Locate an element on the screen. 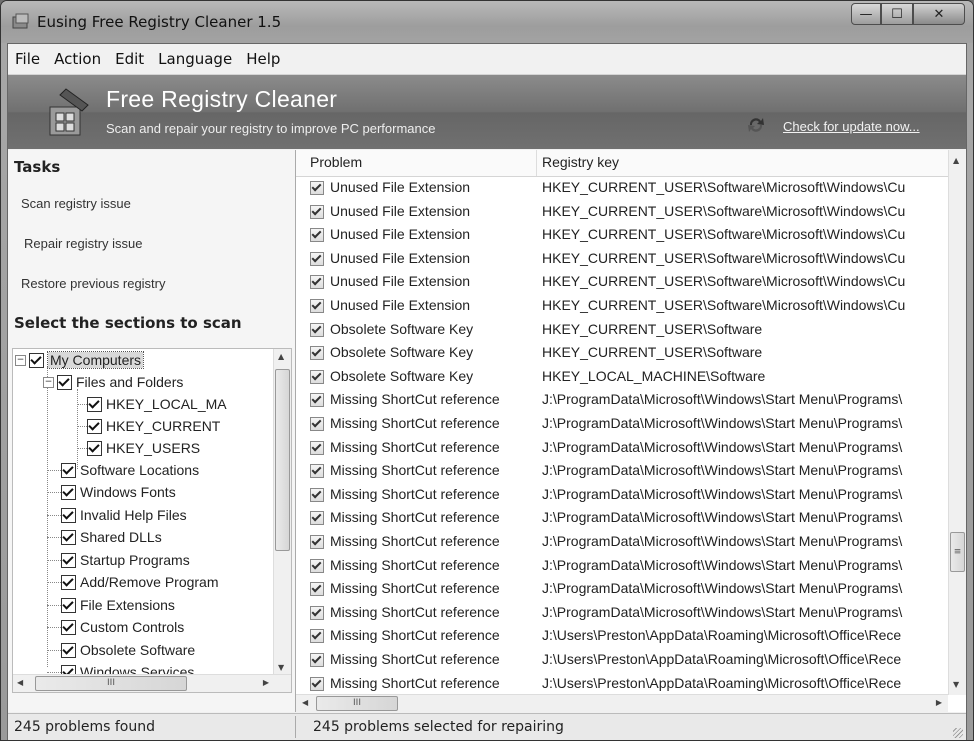 The width and height of the screenshot is (974, 741). scroll-thumb: ≡ is located at coordinates (957, 552).